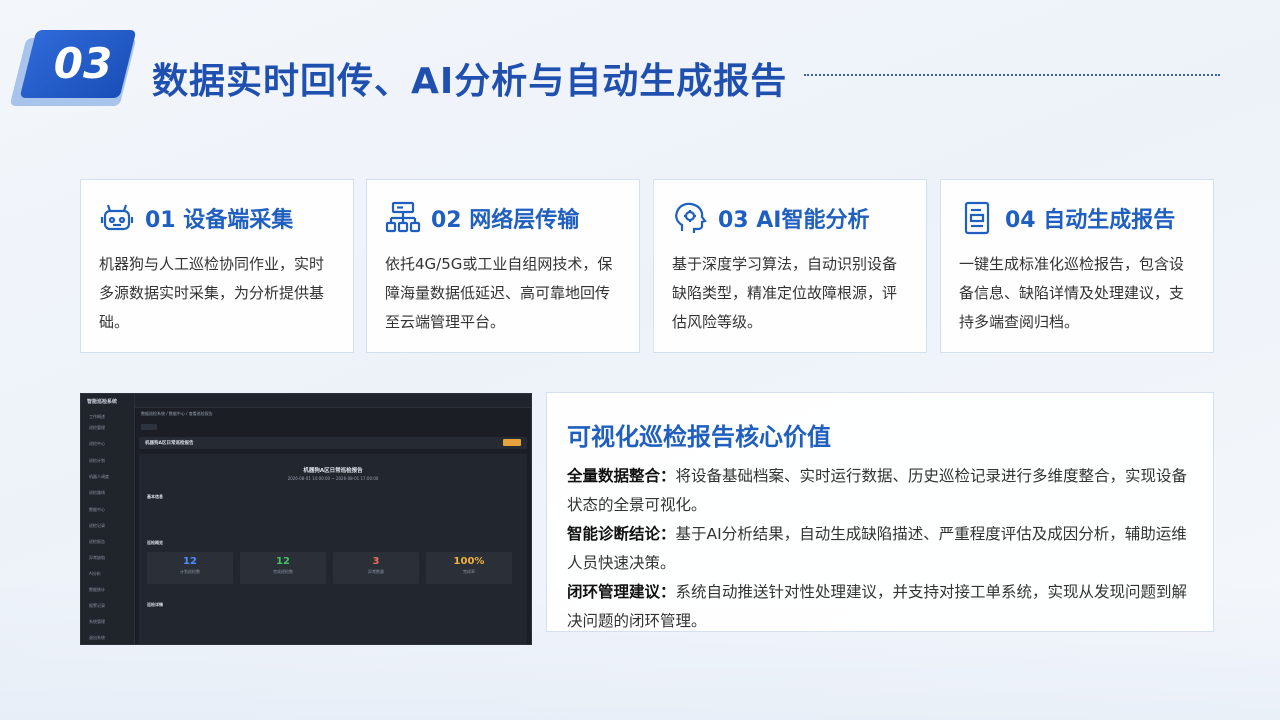 The width and height of the screenshot is (1280, 720). I want to click on card-title: 02 网络层传输, so click(505, 220).